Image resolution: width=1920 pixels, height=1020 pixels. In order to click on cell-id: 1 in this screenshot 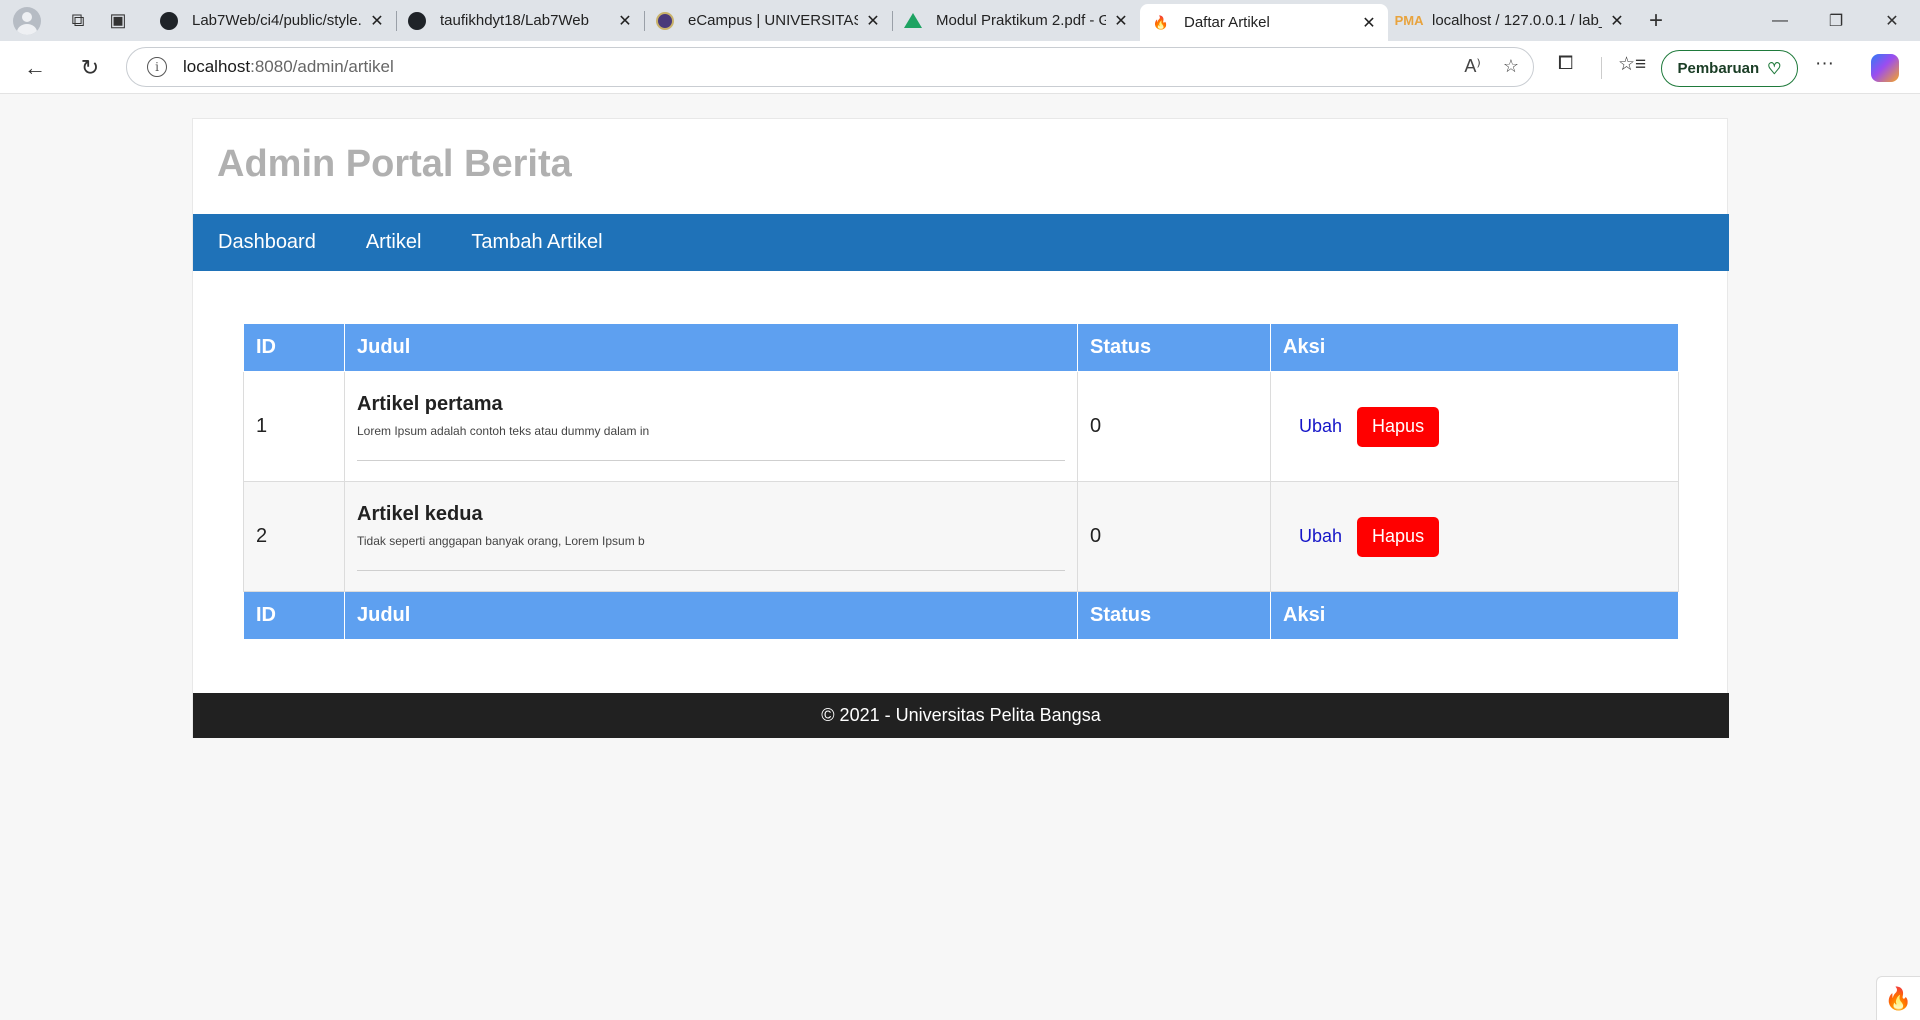, I will do `click(294, 426)`.